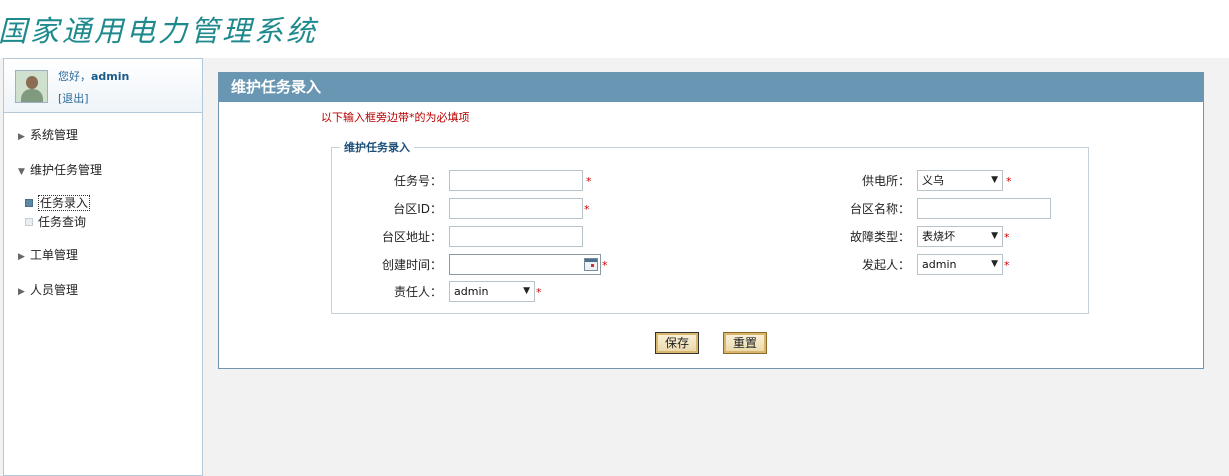 The height and width of the screenshot is (476, 1229). What do you see at coordinates (62, 222) in the screenshot?
I see `sidebar-subitem-label: 任务查询` at bounding box center [62, 222].